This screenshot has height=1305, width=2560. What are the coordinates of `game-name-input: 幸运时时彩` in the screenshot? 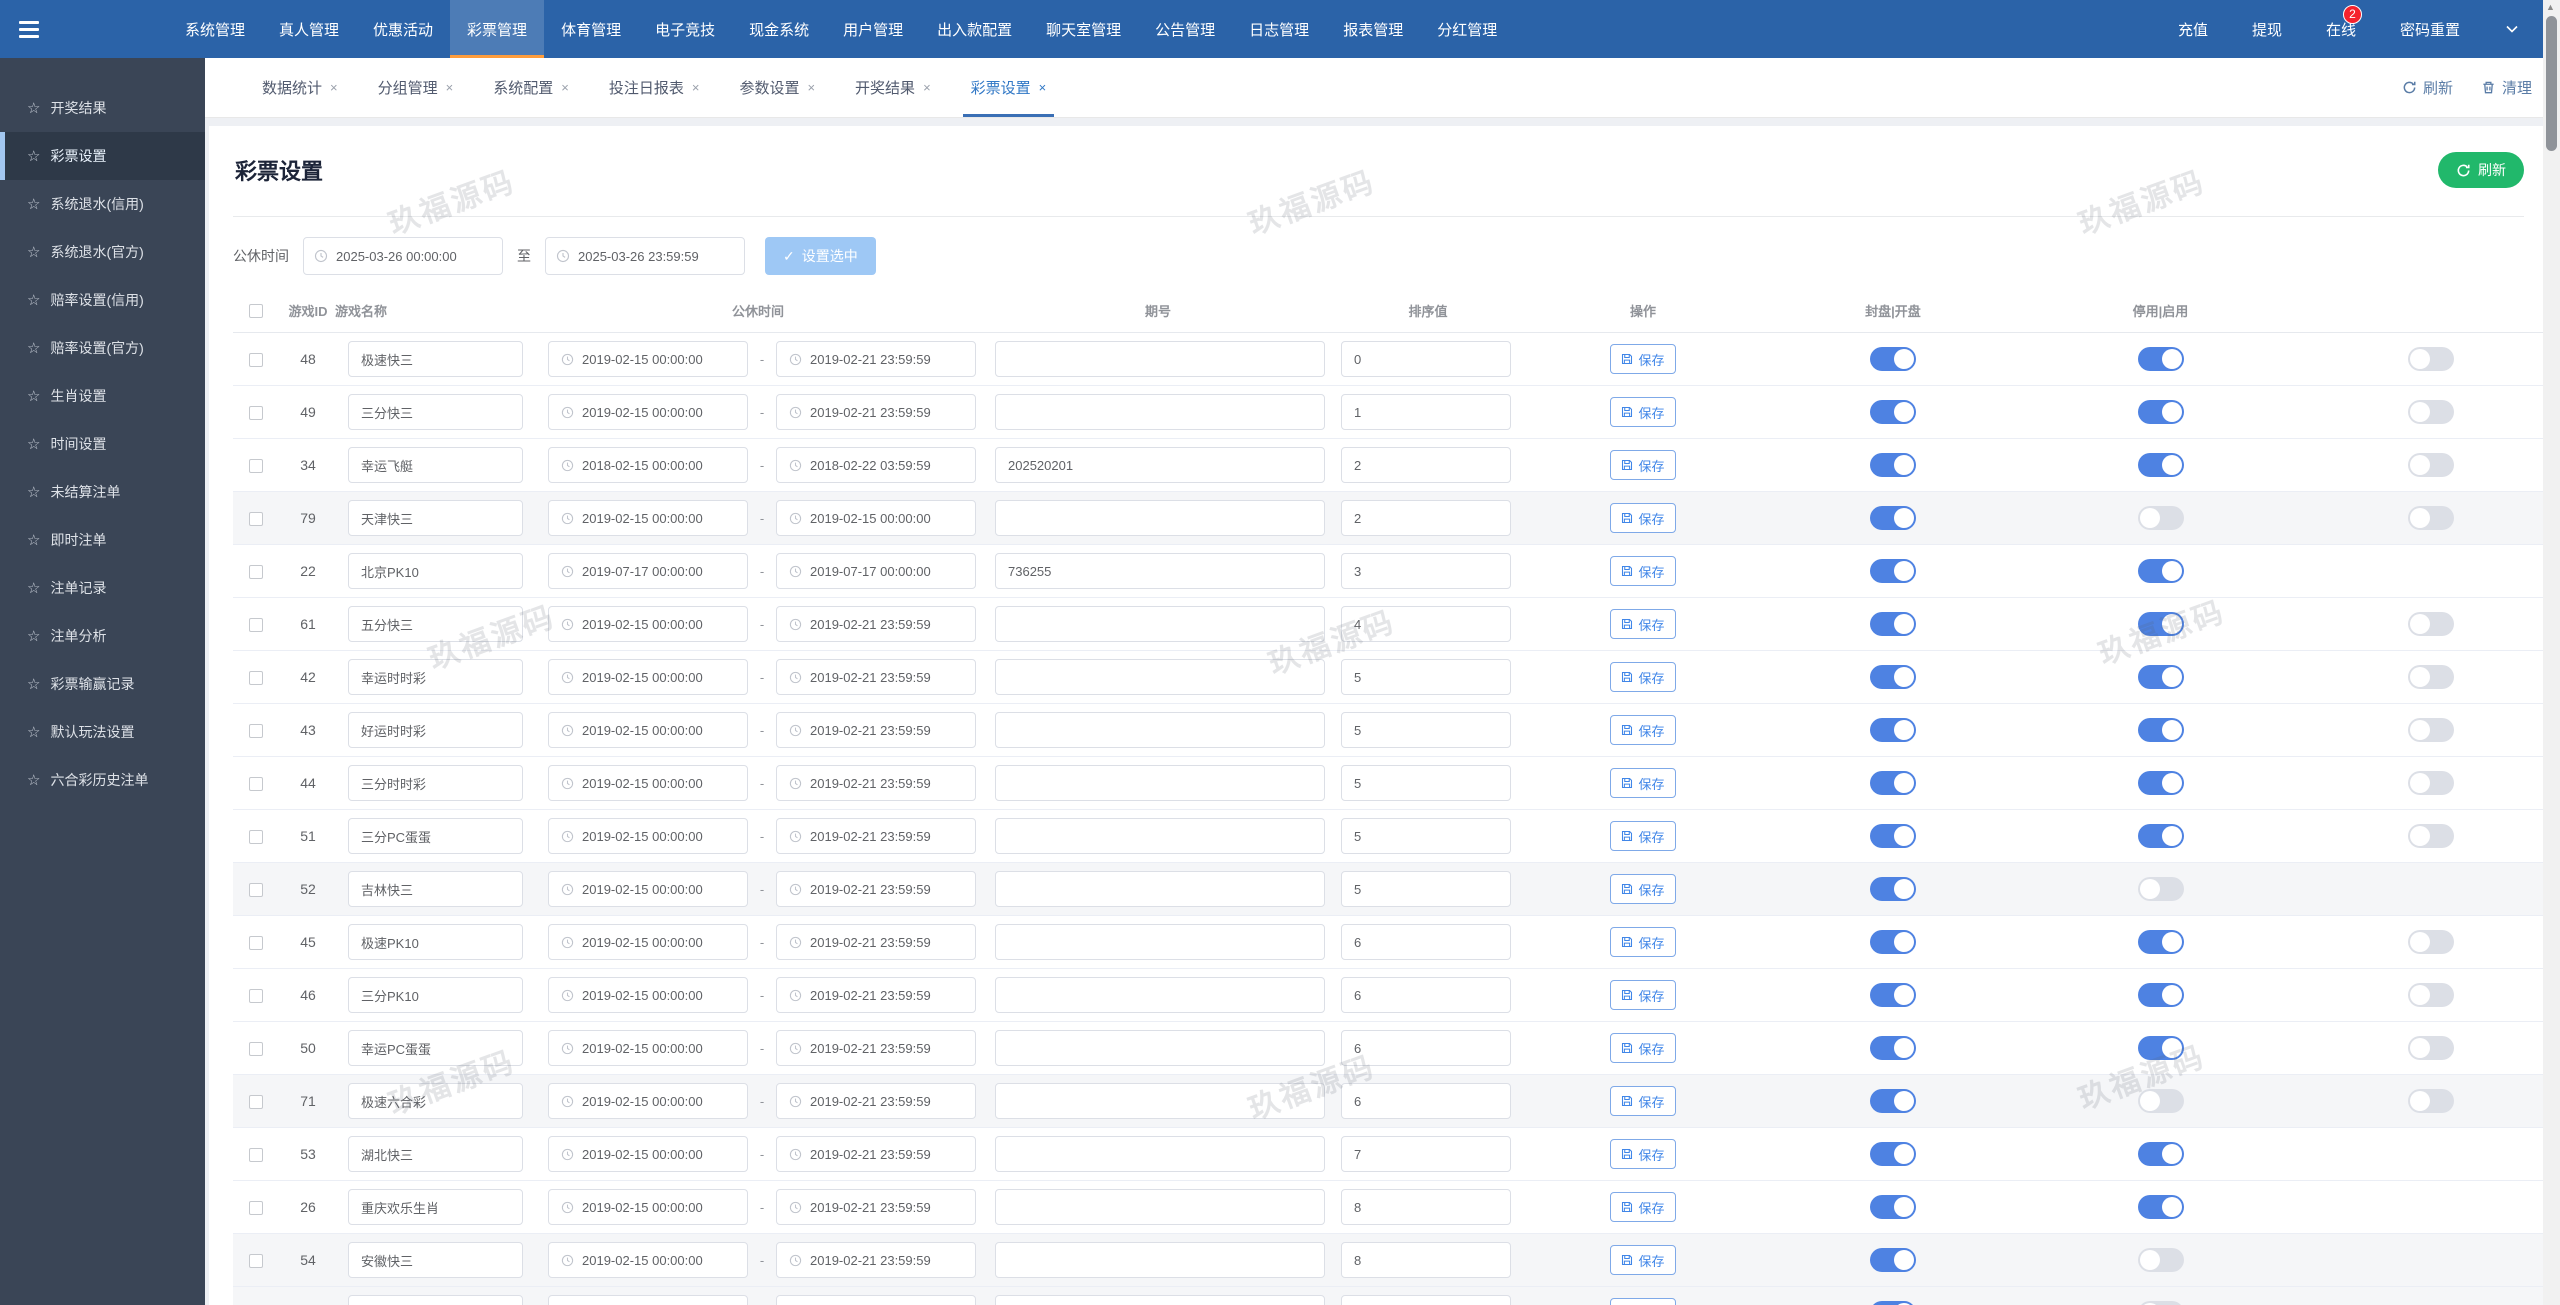 It's located at (435, 677).